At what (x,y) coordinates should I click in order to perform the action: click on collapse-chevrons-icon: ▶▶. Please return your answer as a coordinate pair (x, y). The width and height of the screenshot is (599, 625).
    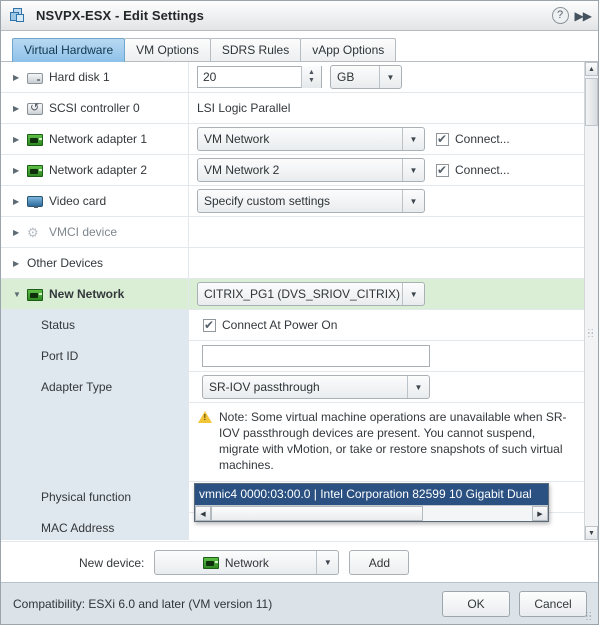
    Looking at the image, I should click on (583, 16).